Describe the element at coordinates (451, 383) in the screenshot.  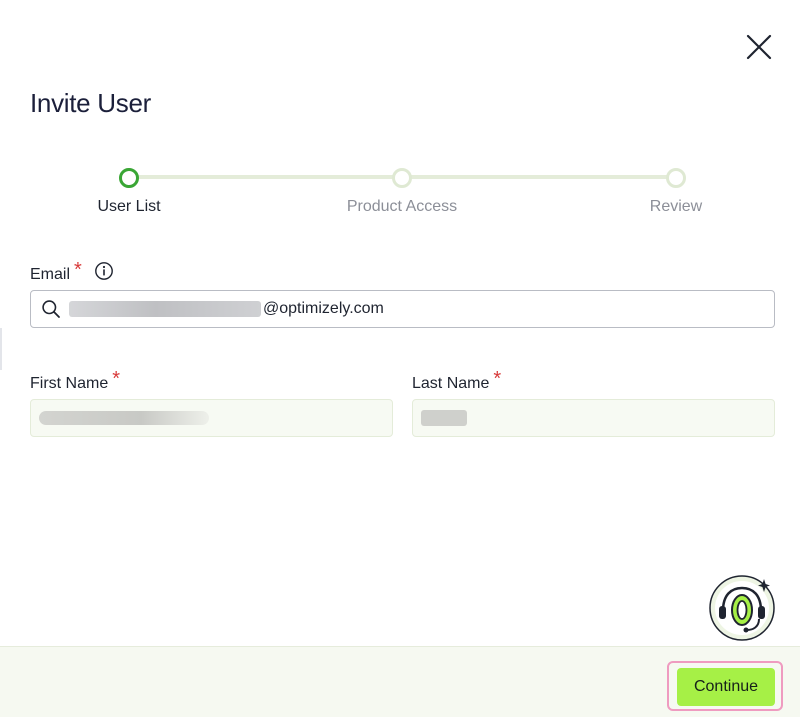
I see `last-name-label-text: Last Name` at that location.